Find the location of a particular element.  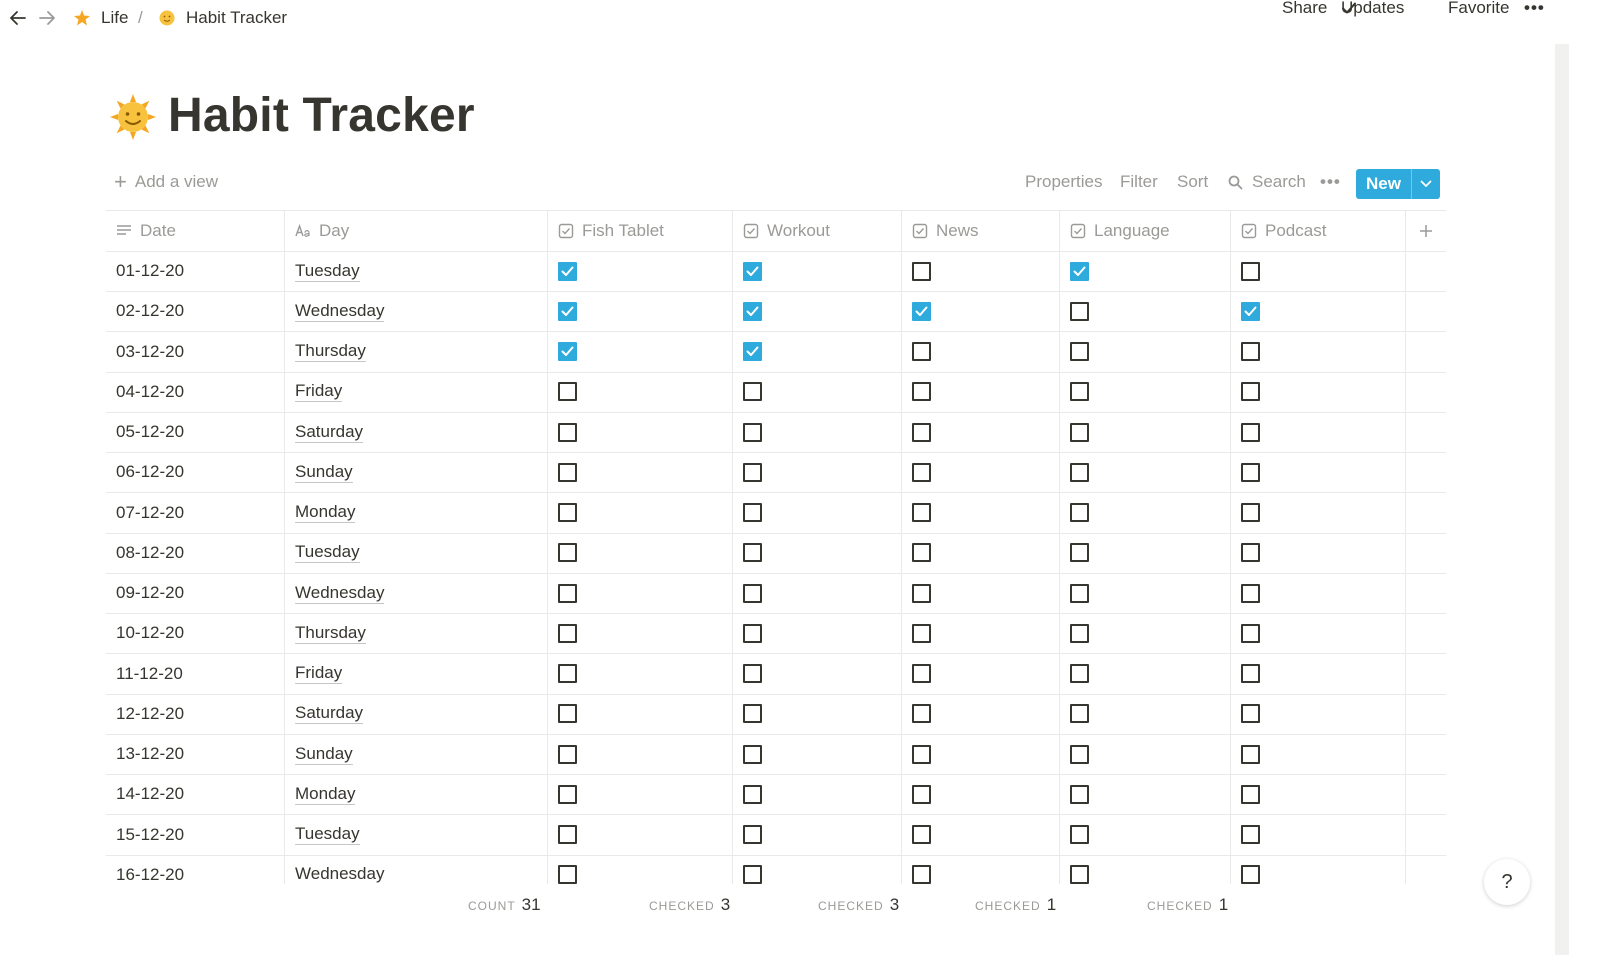

day-cell: Sunday is located at coordinates (416, 472).